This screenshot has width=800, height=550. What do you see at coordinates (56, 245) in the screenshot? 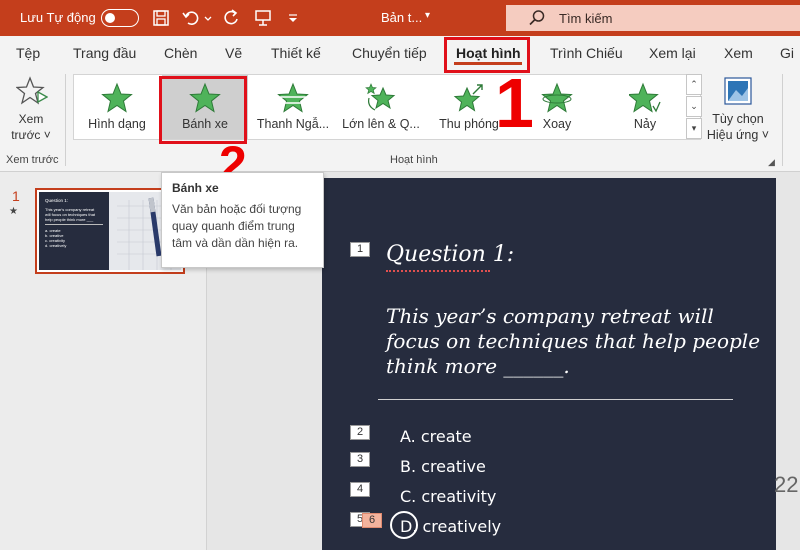
I see `thumbnail-answer: d. creatively` at bounding box center [56, 245].